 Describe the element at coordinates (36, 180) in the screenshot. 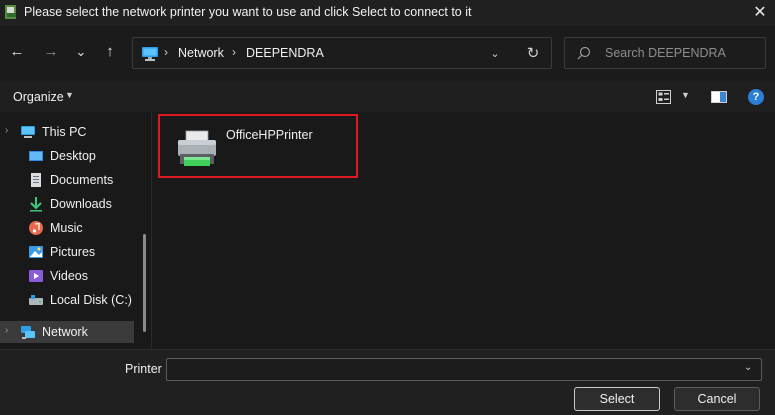

I see `documents-icon` at that location.